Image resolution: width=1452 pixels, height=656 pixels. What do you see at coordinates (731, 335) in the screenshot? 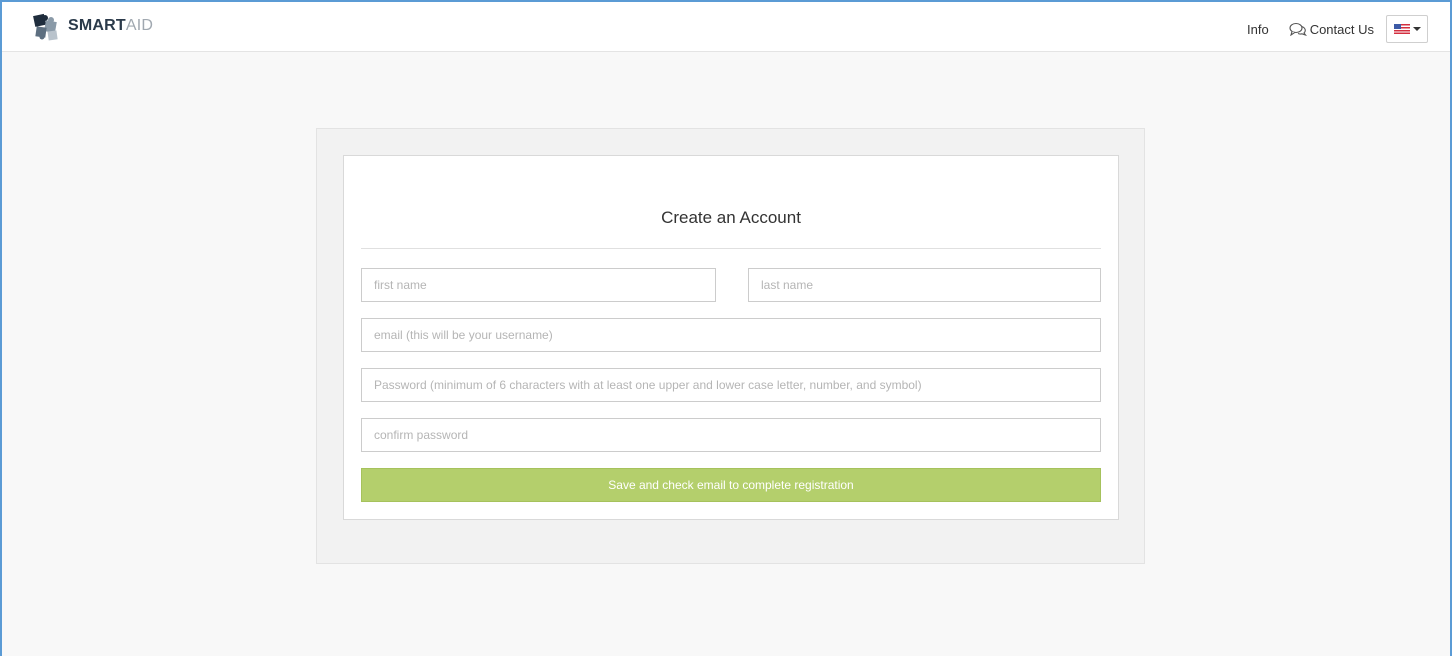
I see `email-input` at bounding box center [731, 335].